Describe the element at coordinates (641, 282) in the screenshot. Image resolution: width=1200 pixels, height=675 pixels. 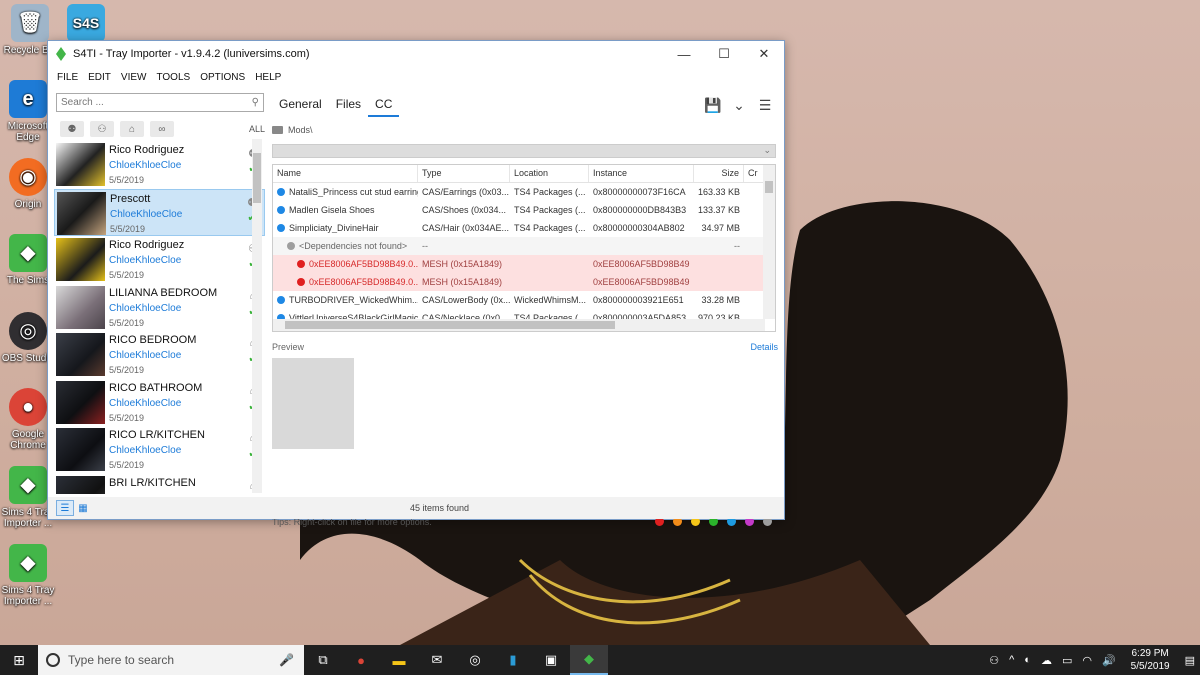
I see `cell-instance: 0xEE8006AF5BD98B49` at that location.